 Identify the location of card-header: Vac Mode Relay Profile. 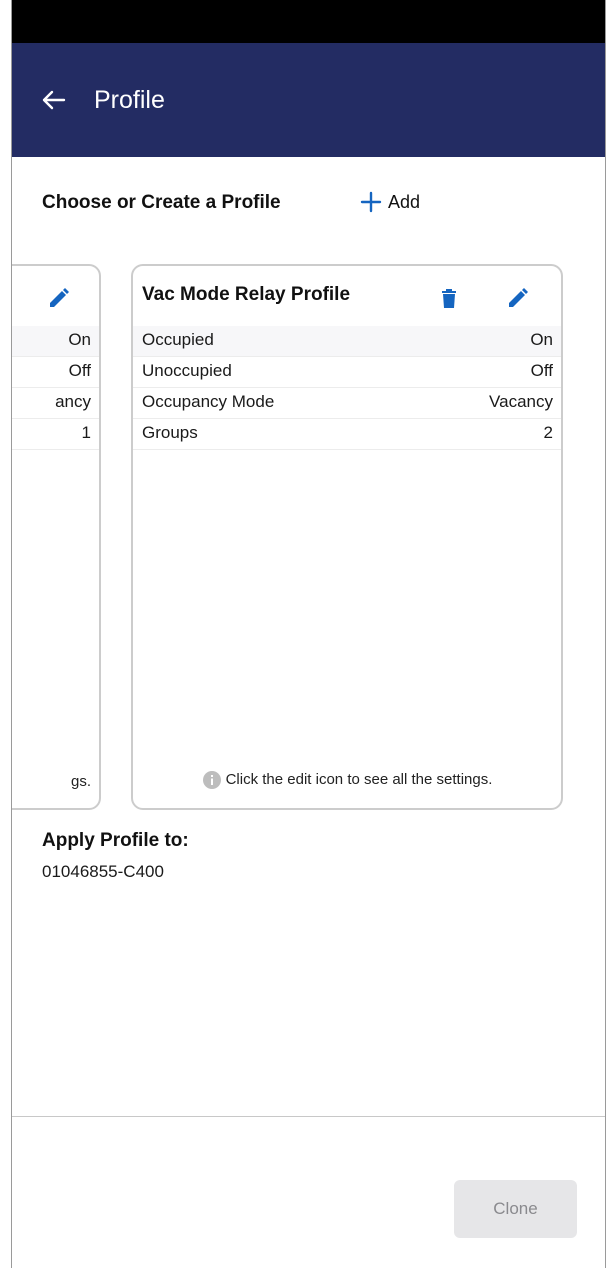
(347, 296).